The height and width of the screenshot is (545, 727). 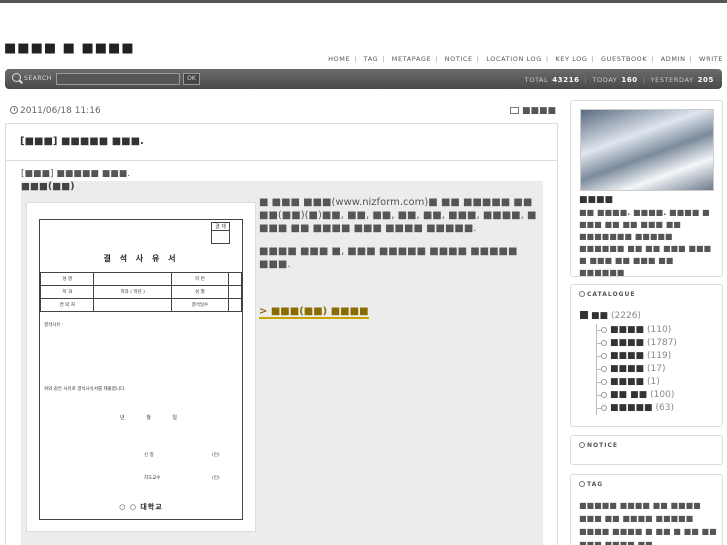 I want to click on doc-cell: 성 별, so click(x=199, y=292).